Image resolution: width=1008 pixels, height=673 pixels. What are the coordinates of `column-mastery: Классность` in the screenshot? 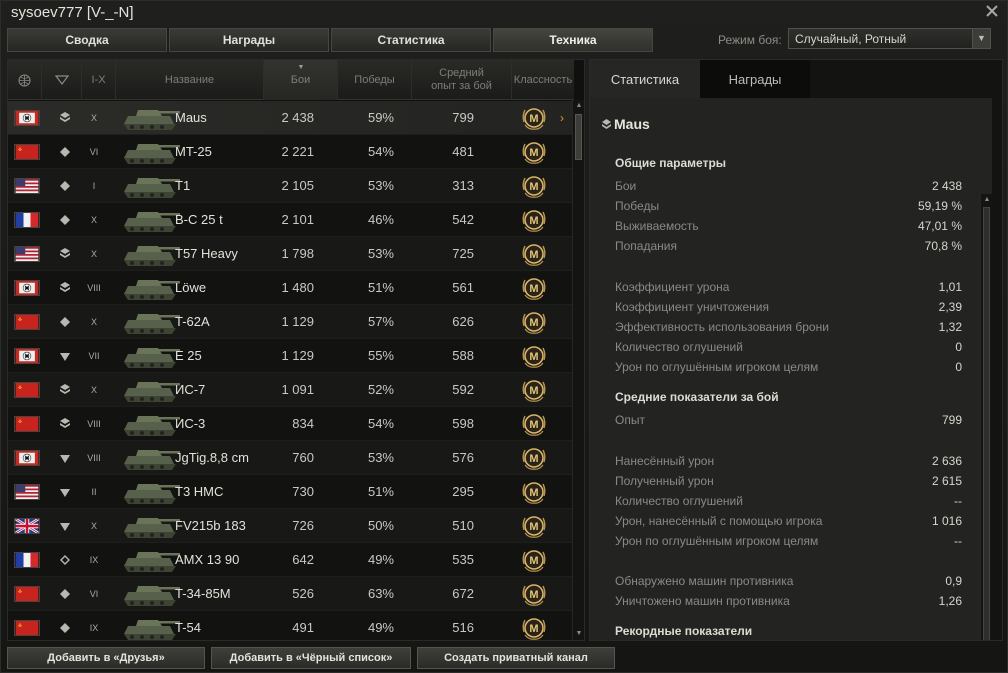 It's located at (543, 80).